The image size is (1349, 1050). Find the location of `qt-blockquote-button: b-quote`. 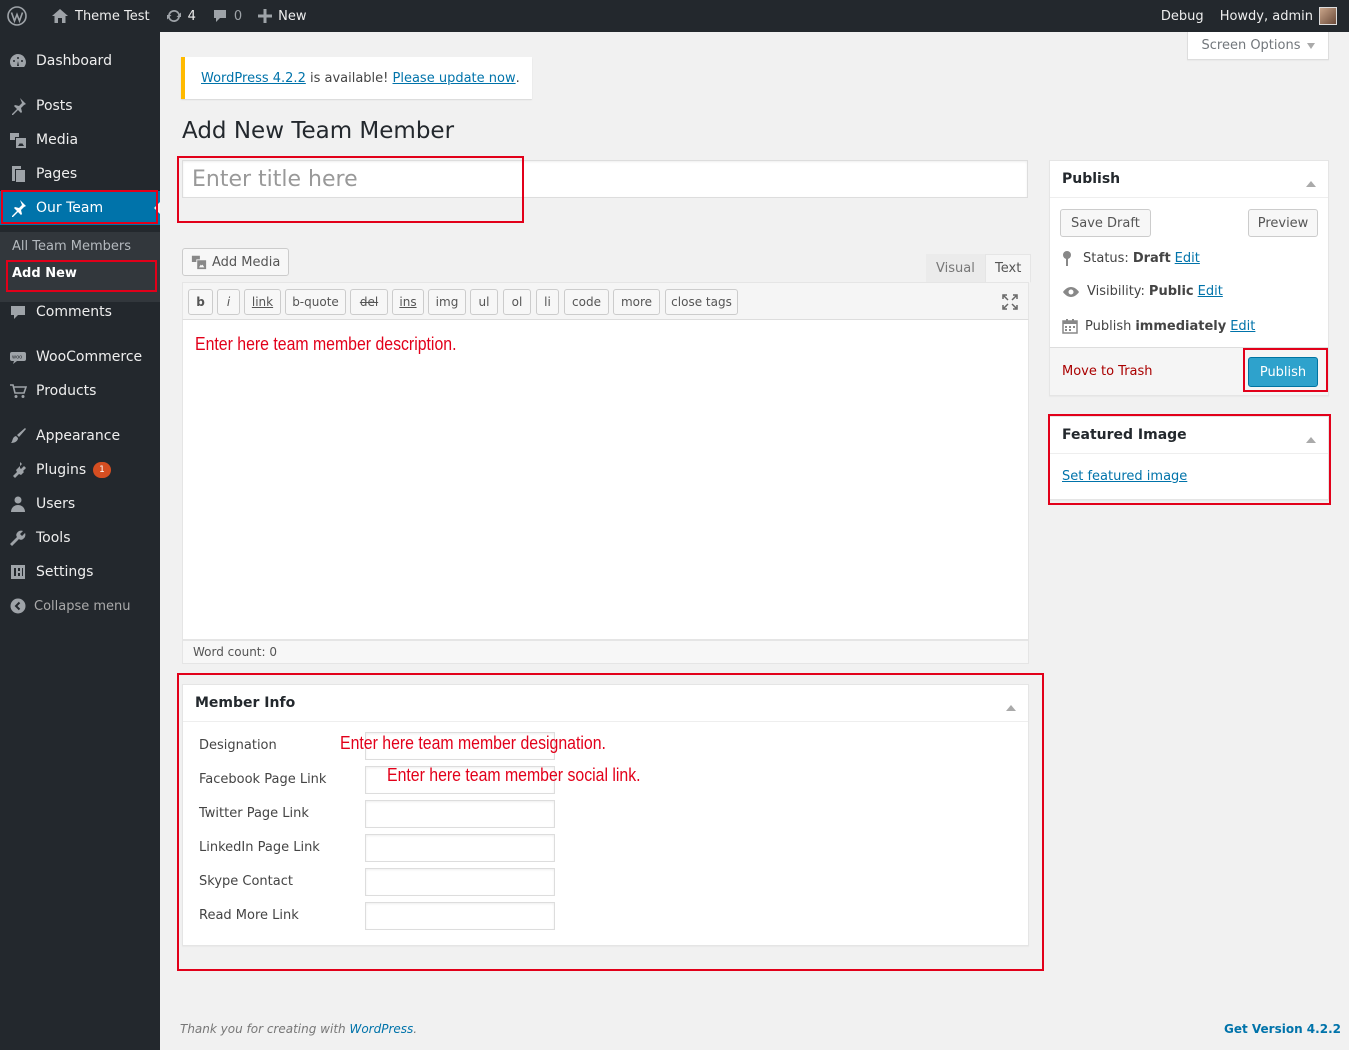

qt-blockquote-button: b-quote is located at coordinates (315, 302).